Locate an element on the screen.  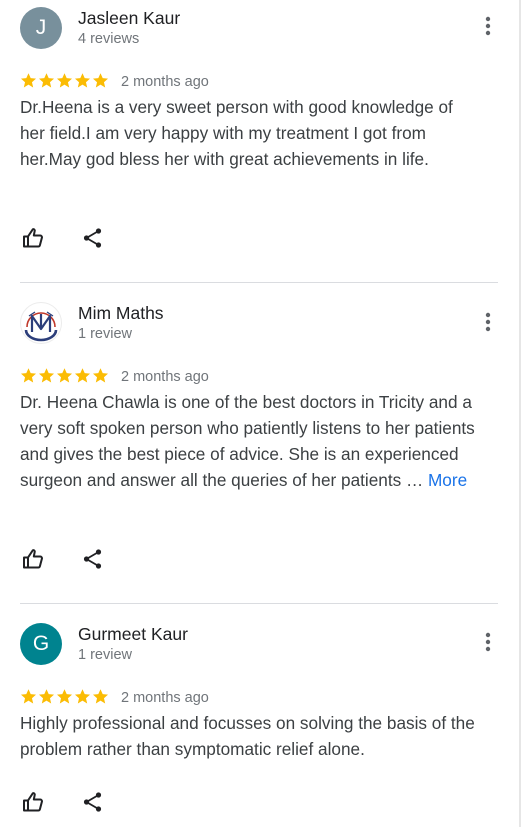
more-link: More is located at coordinates (447, 480).